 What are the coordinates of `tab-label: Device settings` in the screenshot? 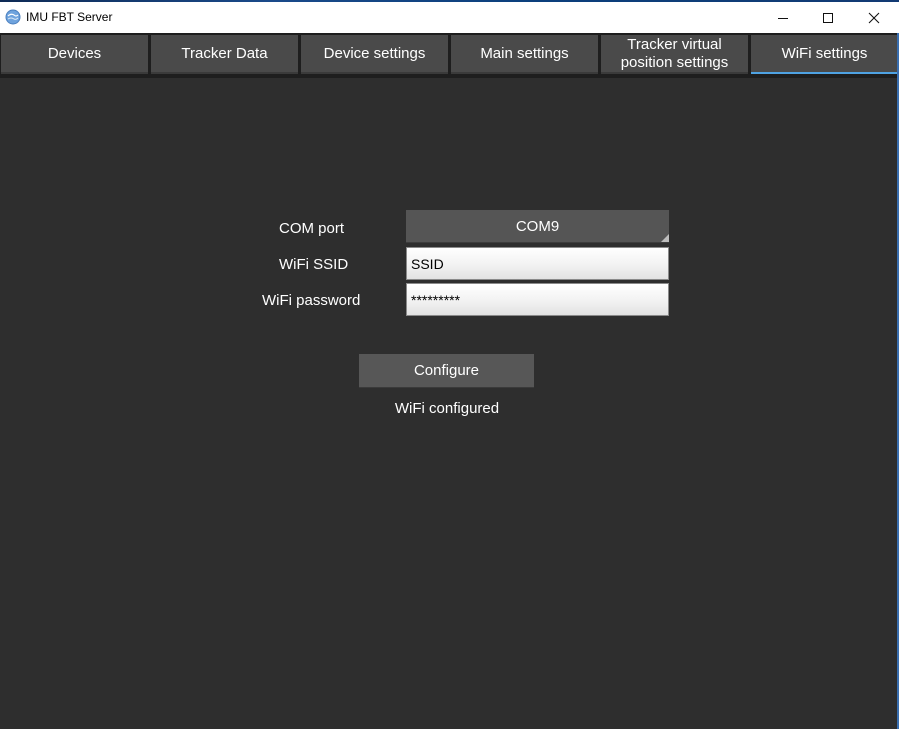 It's located at (374, 53).